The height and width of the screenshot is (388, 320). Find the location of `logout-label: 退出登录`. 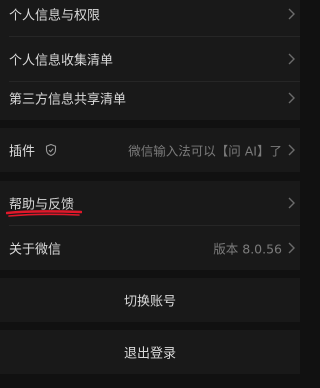

logout-label: 退出登录 is located at coordinates (149, 354).